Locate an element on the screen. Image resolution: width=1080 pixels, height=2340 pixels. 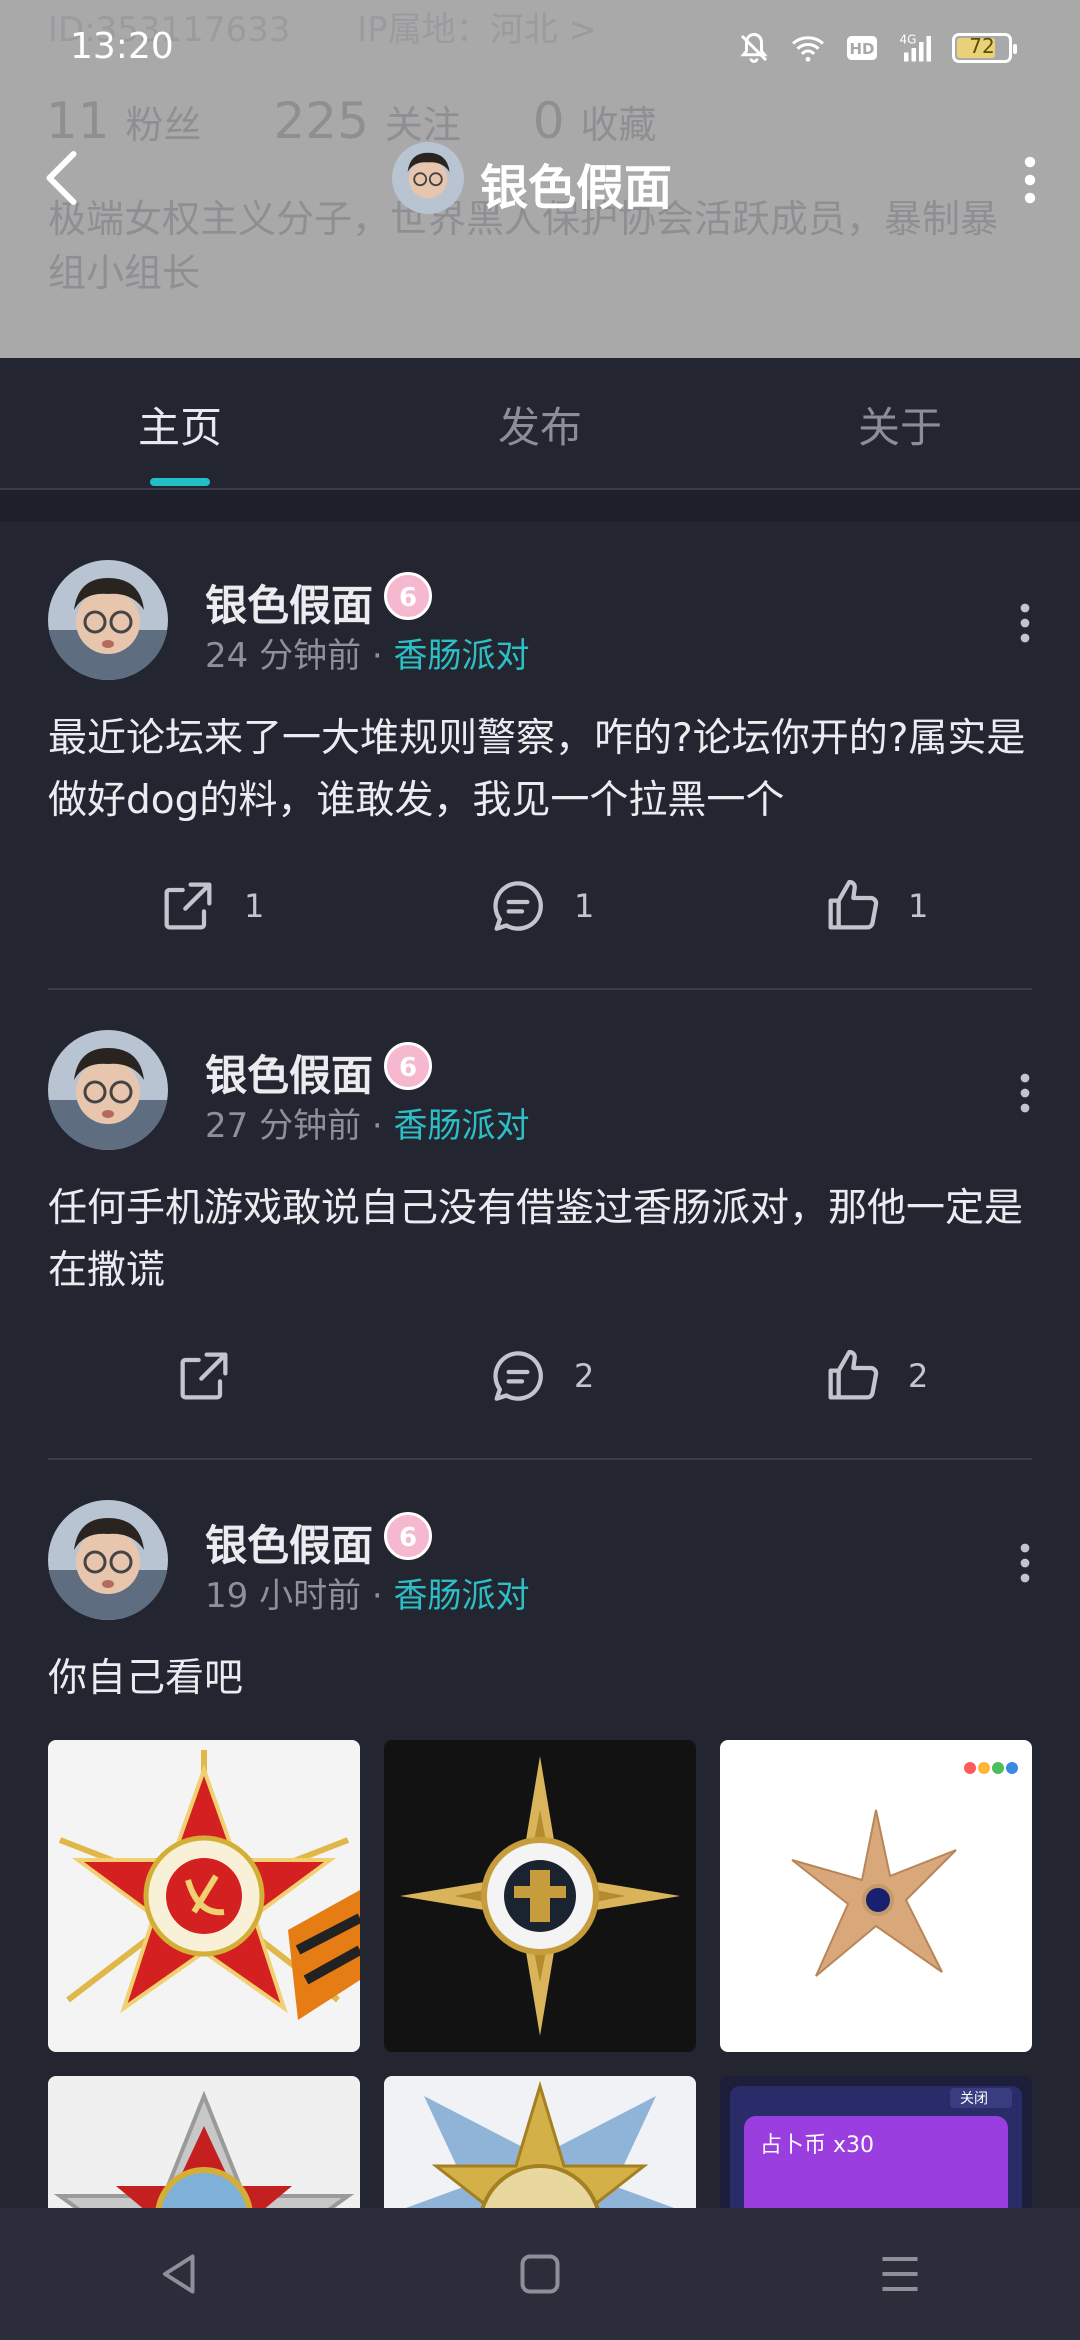
post-image-order-of-patriotic-war is located at coordinates (204, 1896).